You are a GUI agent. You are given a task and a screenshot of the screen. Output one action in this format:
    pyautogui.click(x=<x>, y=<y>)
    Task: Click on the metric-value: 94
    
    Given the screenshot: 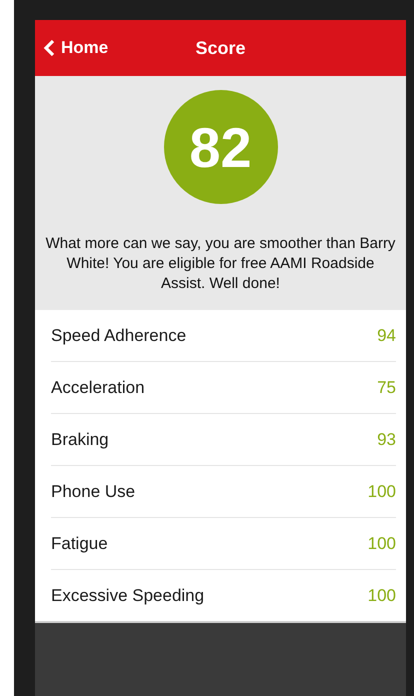 What is the action you would take?
    pyautogui.click(x=386, y=336)
    